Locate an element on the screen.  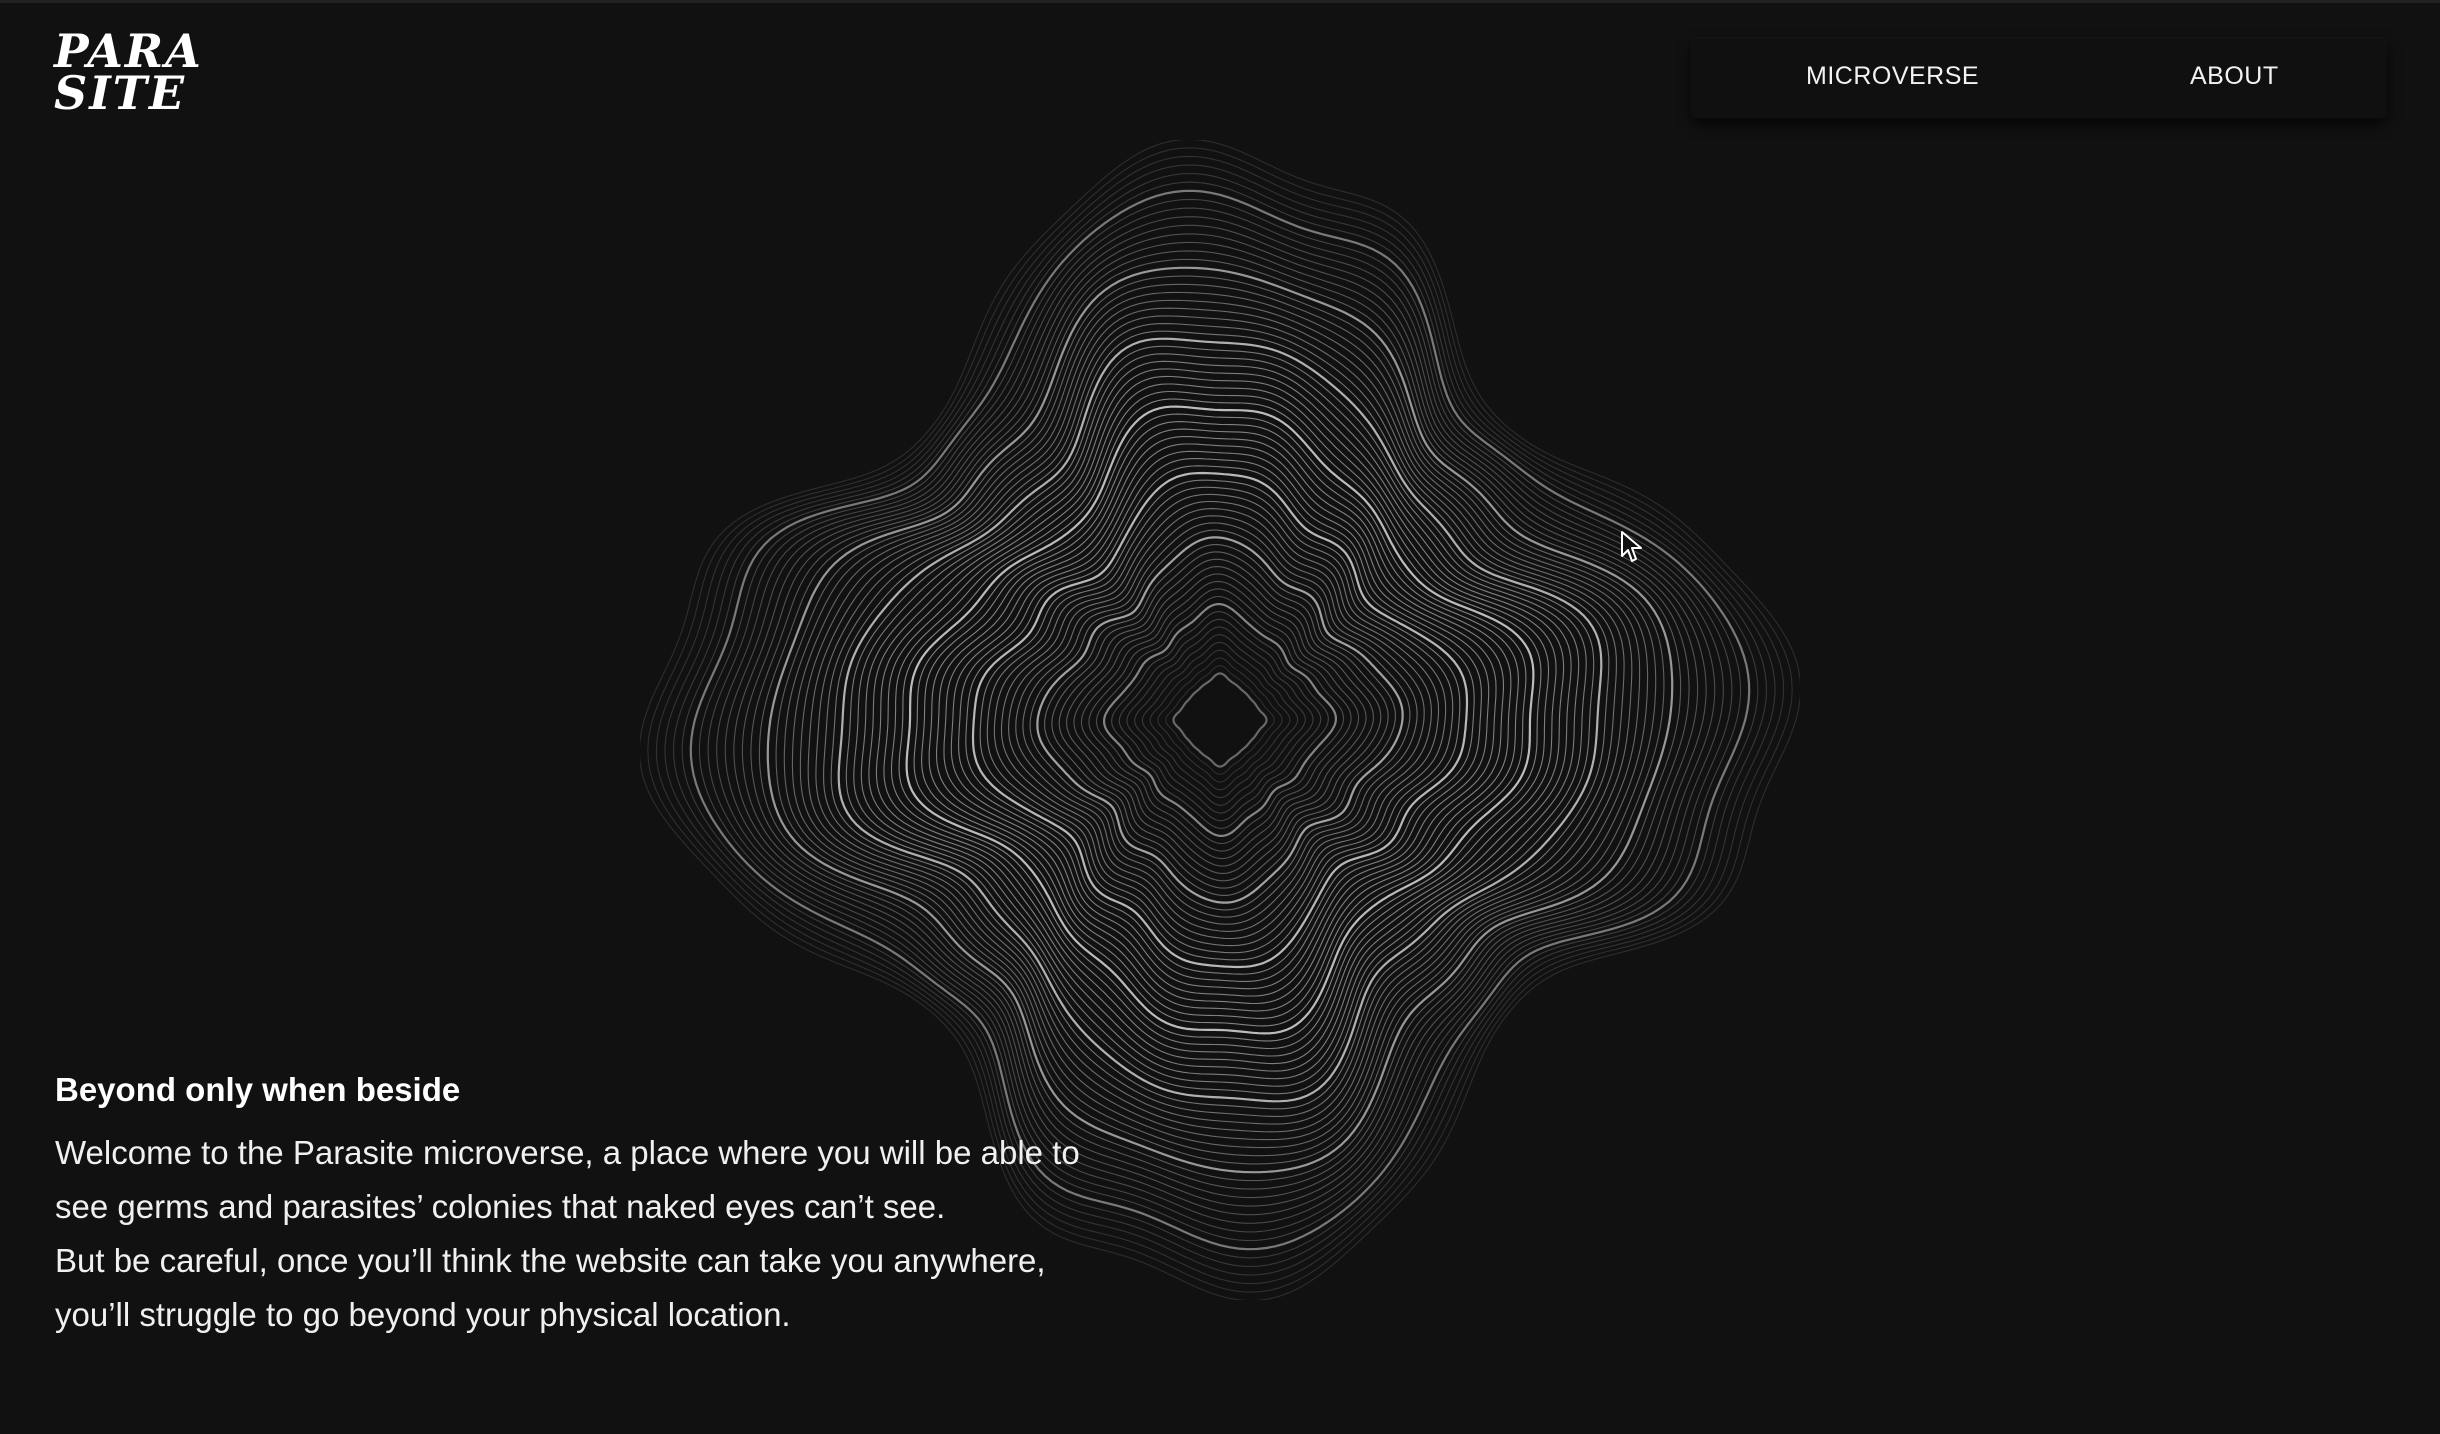
mouse-cursor-icon is located at coordinates (1631, 546).